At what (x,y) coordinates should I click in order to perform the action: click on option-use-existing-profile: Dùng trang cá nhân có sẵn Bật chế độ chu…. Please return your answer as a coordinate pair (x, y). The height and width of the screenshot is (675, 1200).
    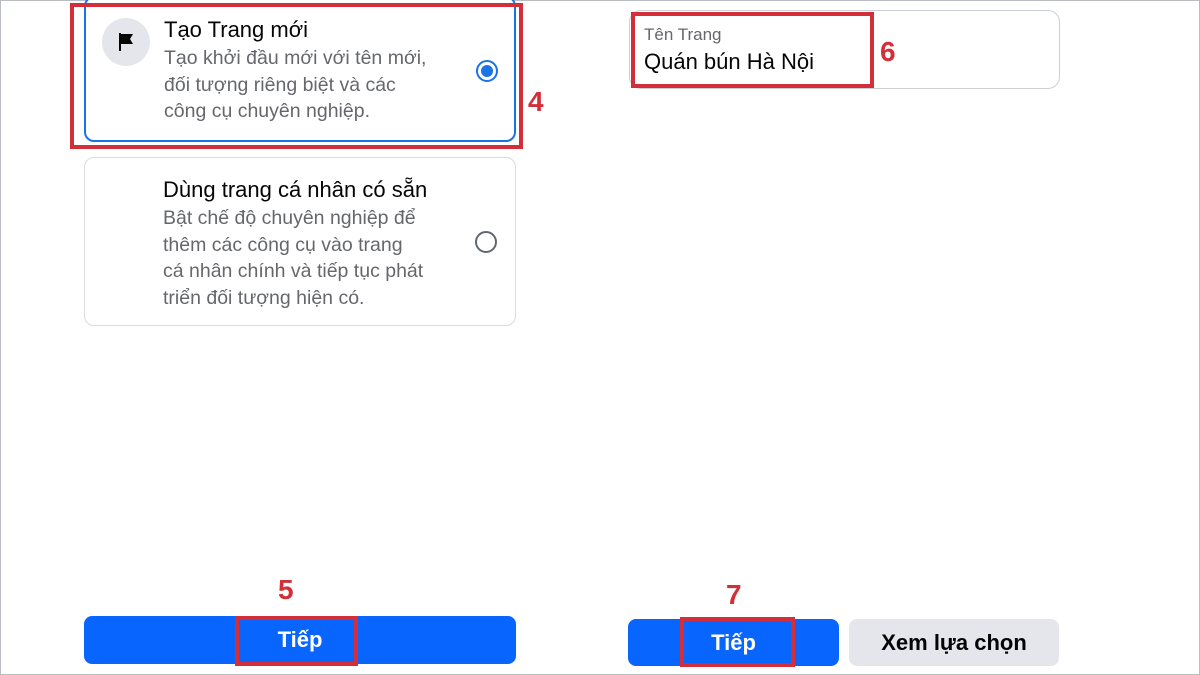
    Looking at the image, I should click on (300, 241).